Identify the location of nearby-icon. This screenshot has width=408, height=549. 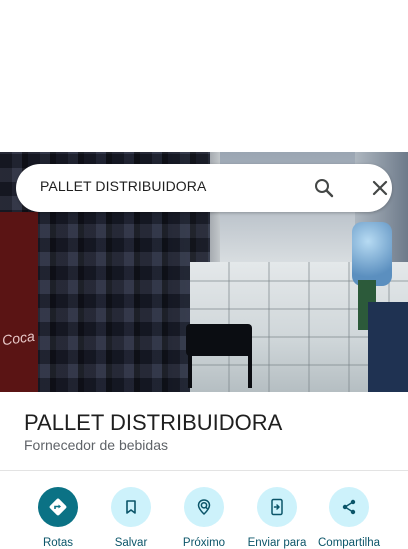
(204, 507).